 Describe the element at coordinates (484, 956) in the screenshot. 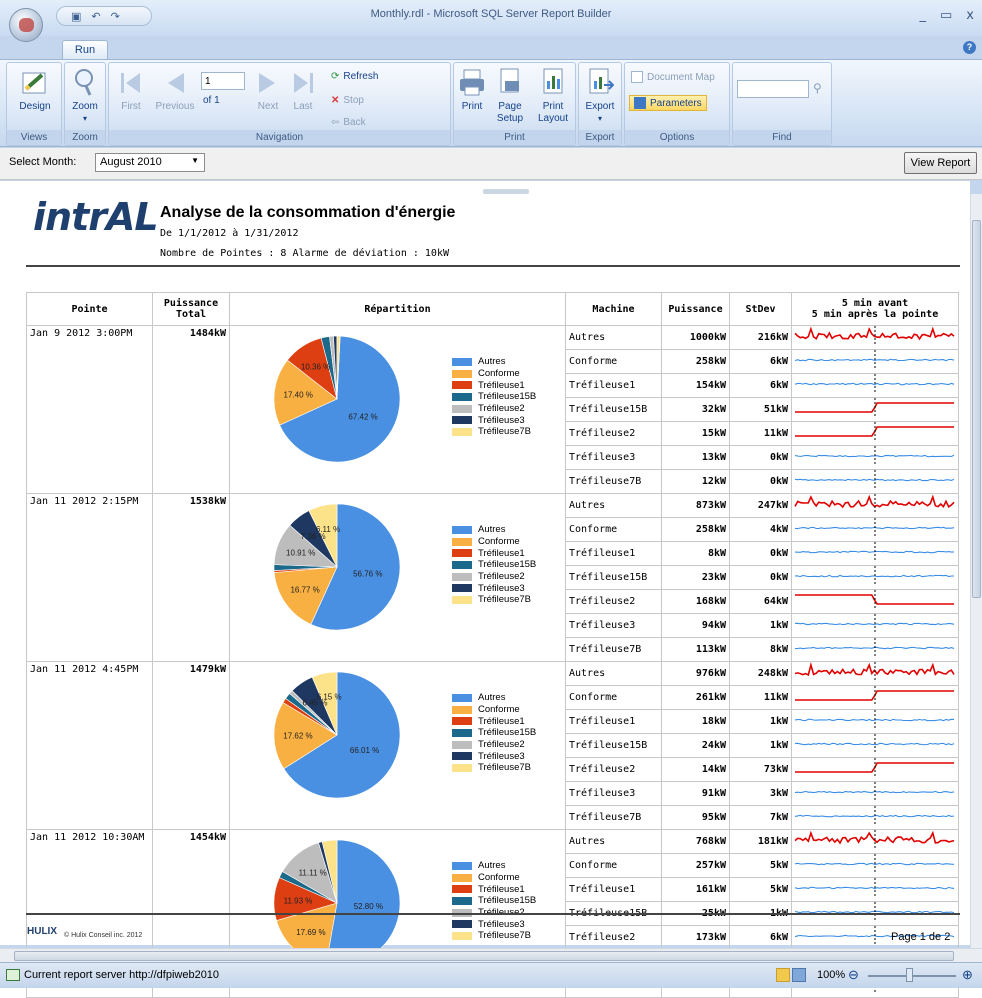

I see `horizontal-scroll-thumb` at that location.